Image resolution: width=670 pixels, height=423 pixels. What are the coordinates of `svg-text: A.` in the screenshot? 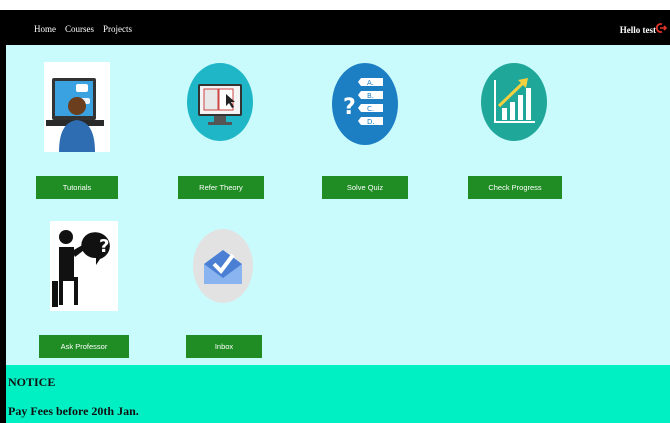 It's located at (370, 83).